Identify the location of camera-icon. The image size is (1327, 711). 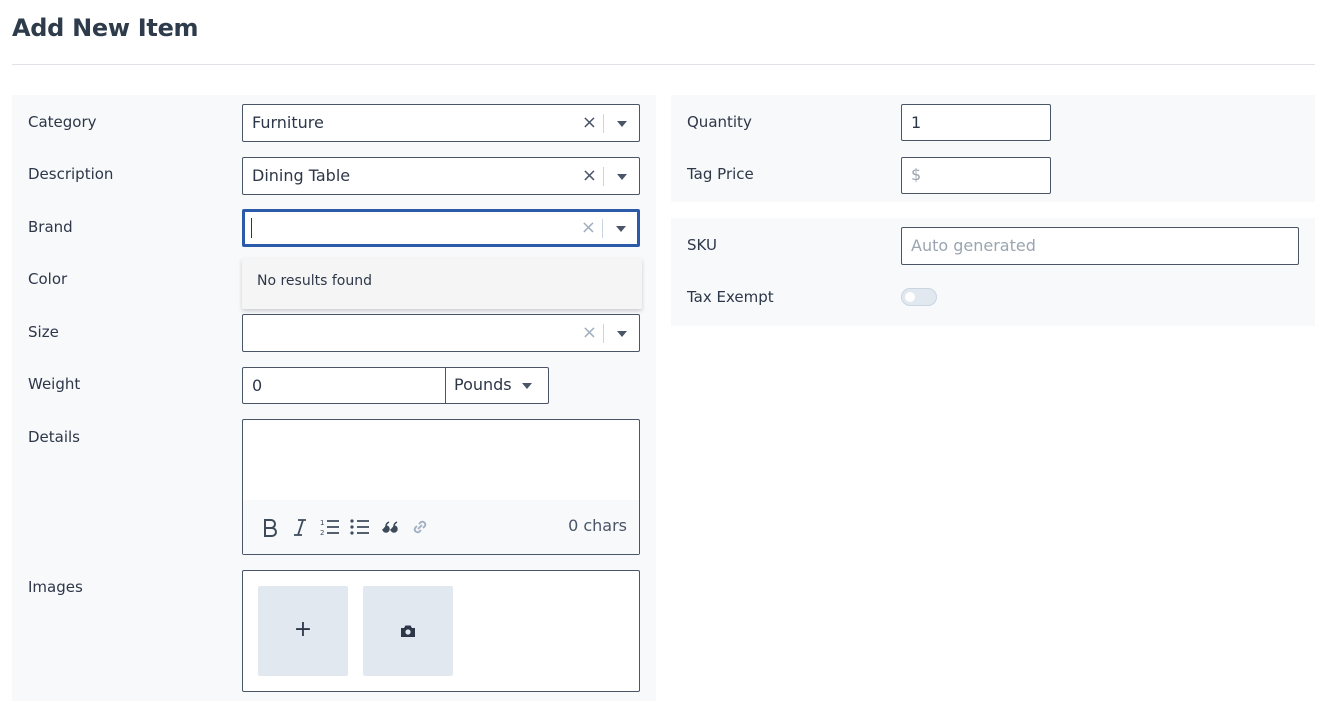
(408, 631).